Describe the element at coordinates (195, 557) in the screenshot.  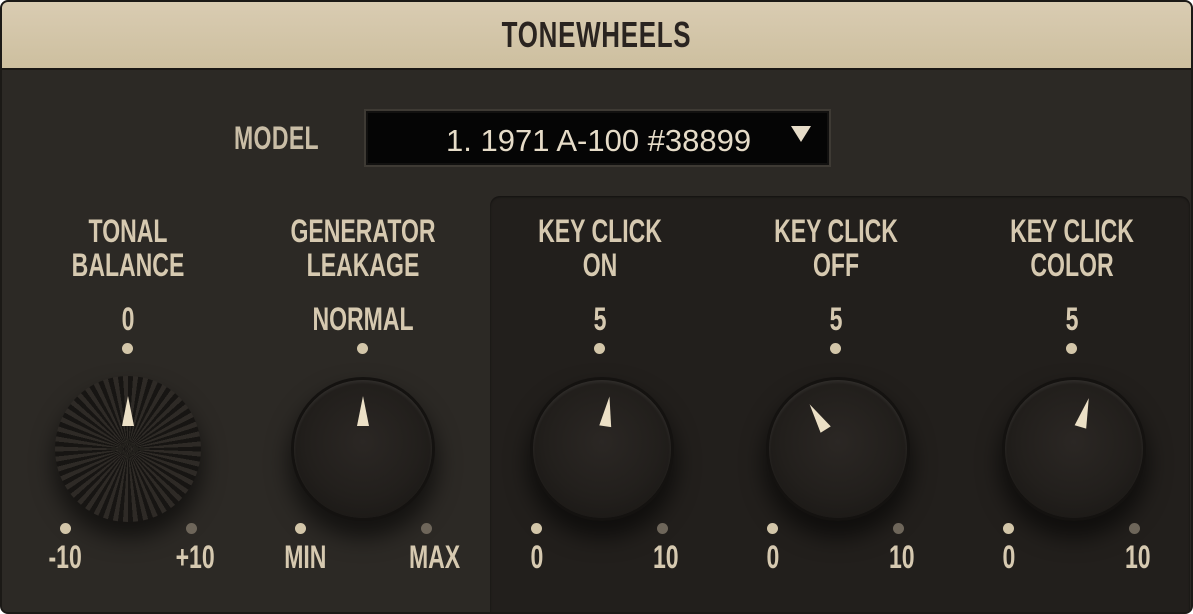
I see `knob-max-label: +10` at that location.